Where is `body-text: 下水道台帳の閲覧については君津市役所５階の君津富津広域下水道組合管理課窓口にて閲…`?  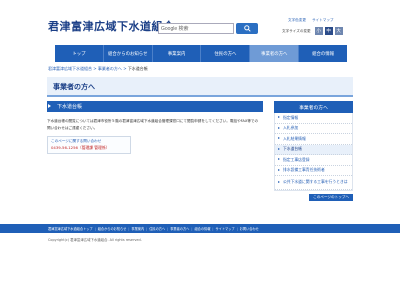 body-text: 下水道台帳の閲覧については君津市役所５階の君津富津広域下水道組合管理課窓口にて閲… is located at coordinates (153, 124).